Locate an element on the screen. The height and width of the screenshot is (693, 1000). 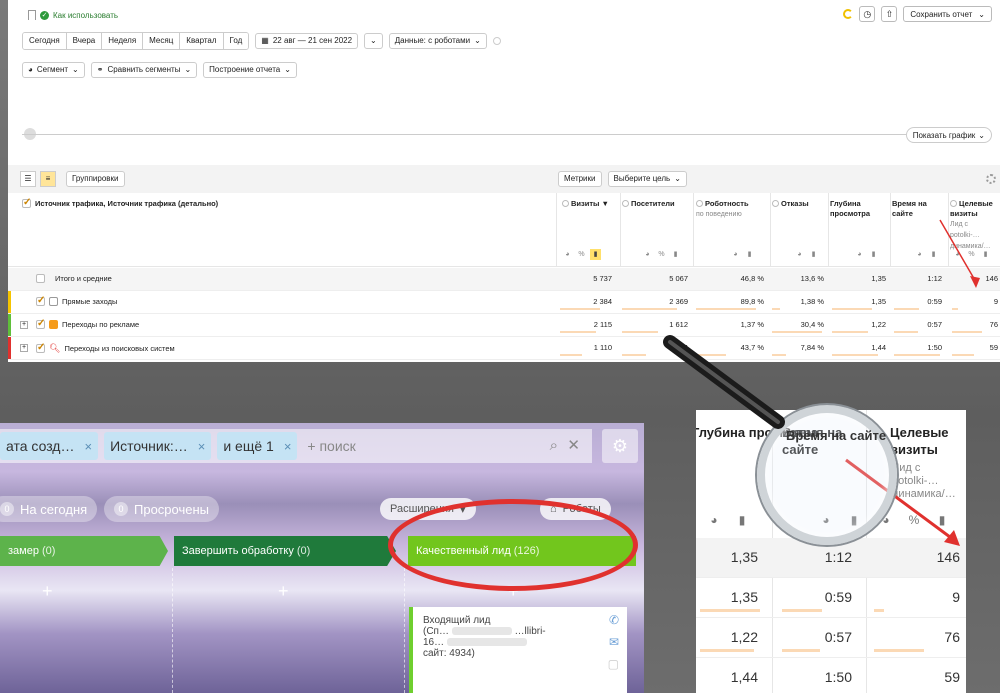
row-label: Переходы по рекламе is located at coordinates (101, 324).